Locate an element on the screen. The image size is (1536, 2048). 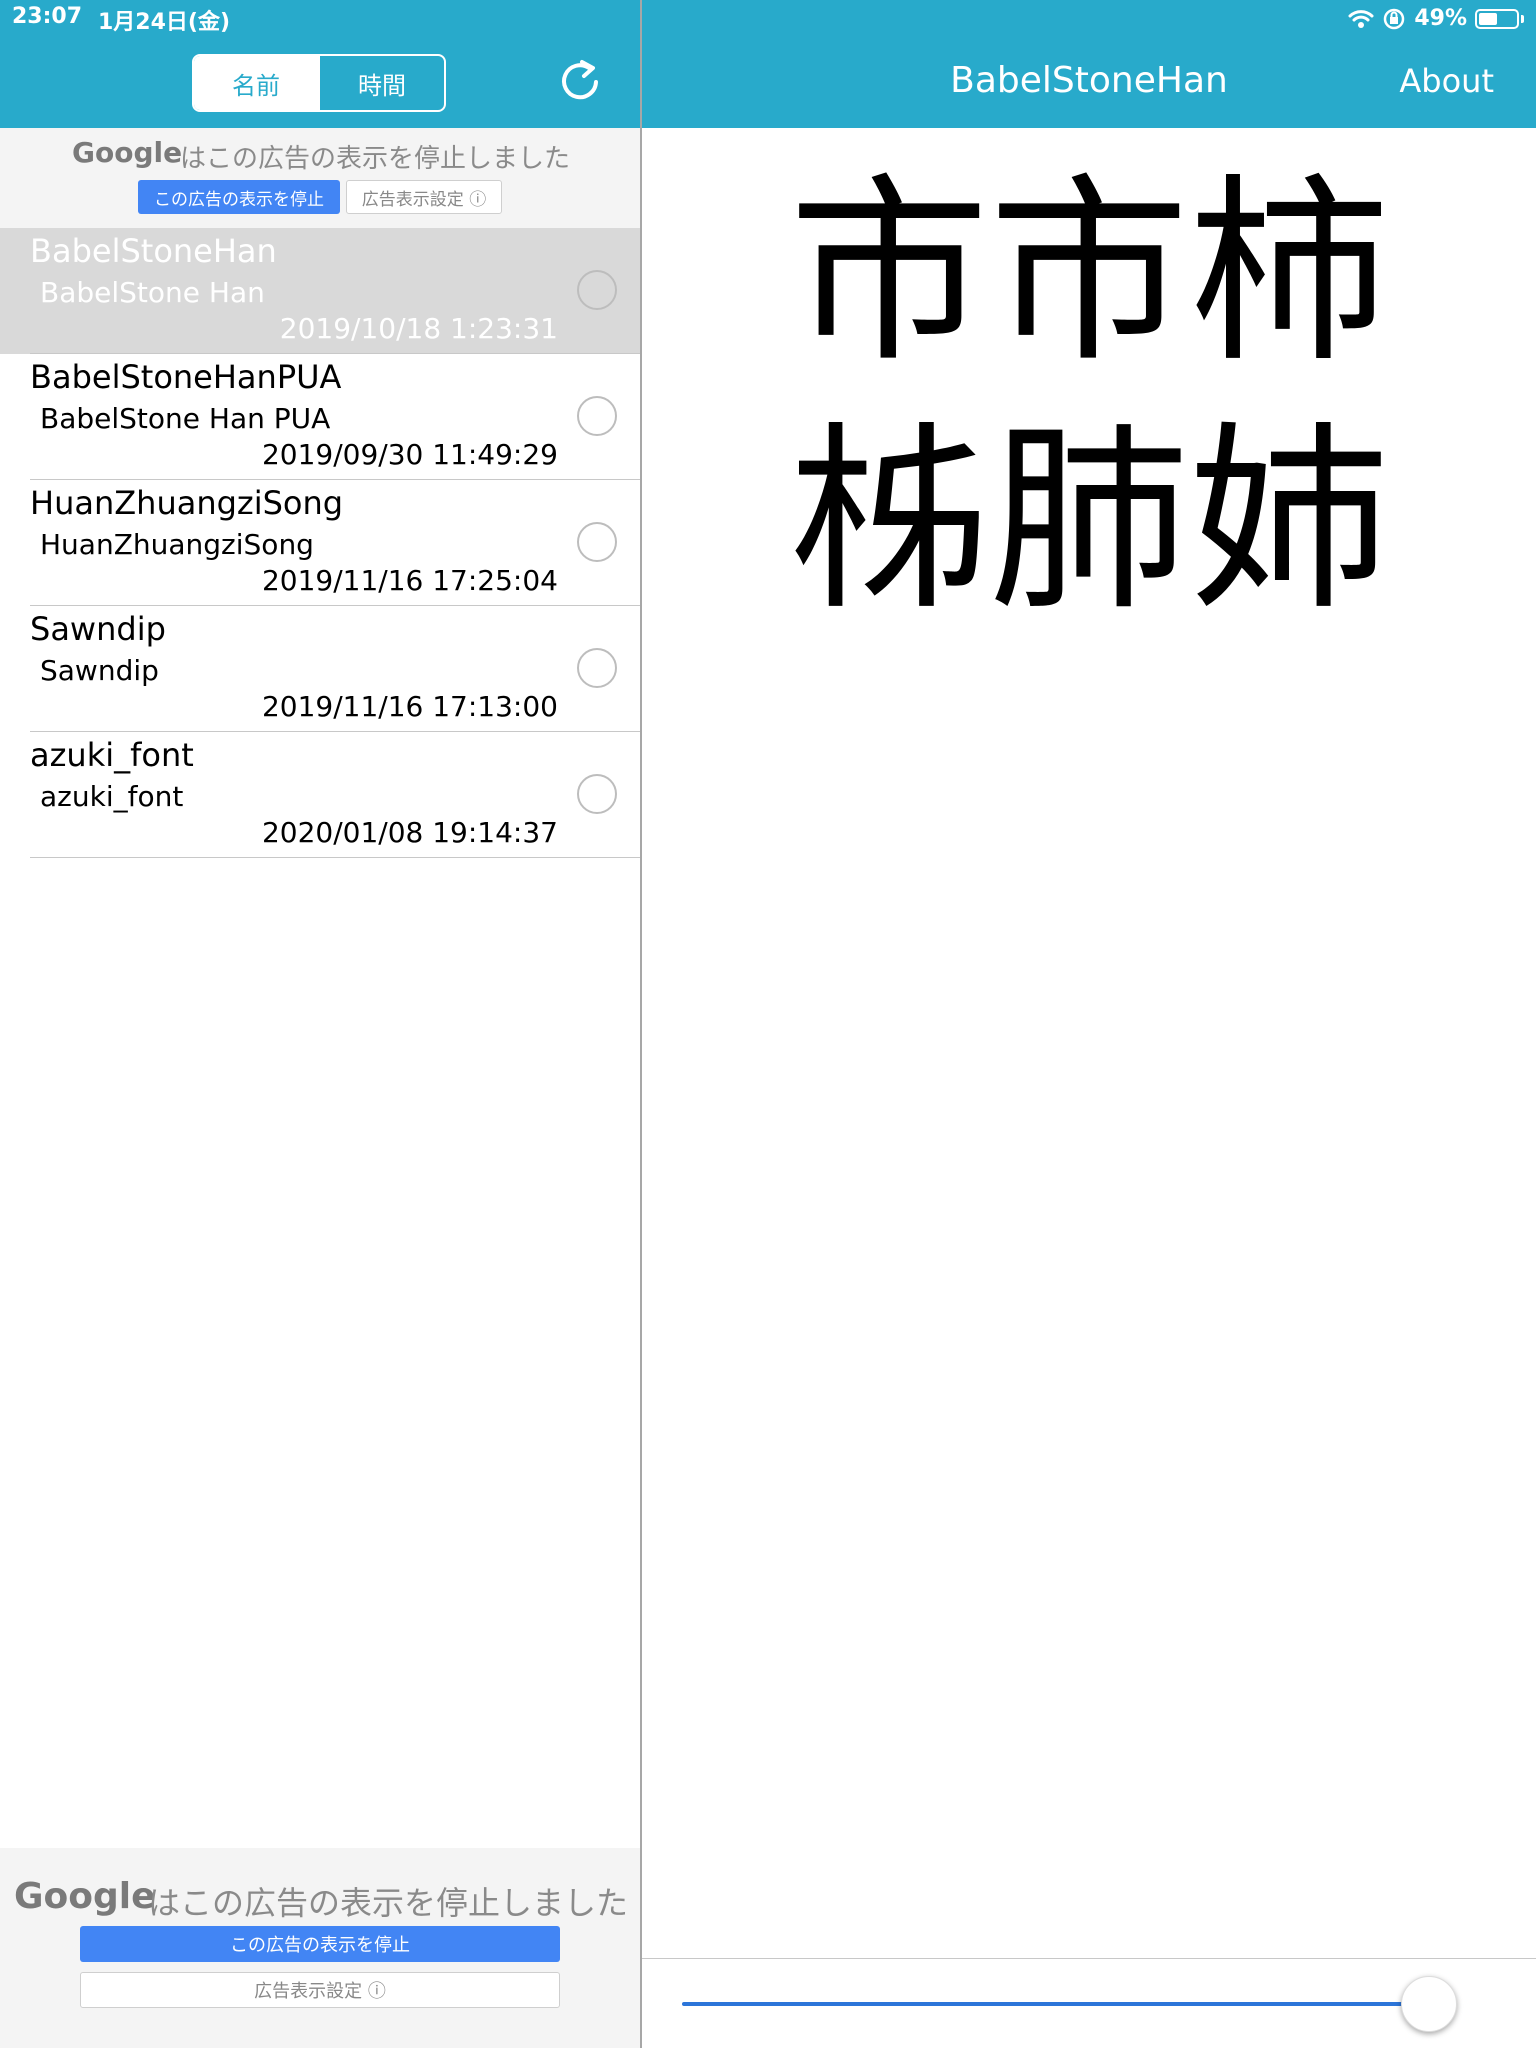
font-family-name: azuki_font is located at coordinates (112, 796).